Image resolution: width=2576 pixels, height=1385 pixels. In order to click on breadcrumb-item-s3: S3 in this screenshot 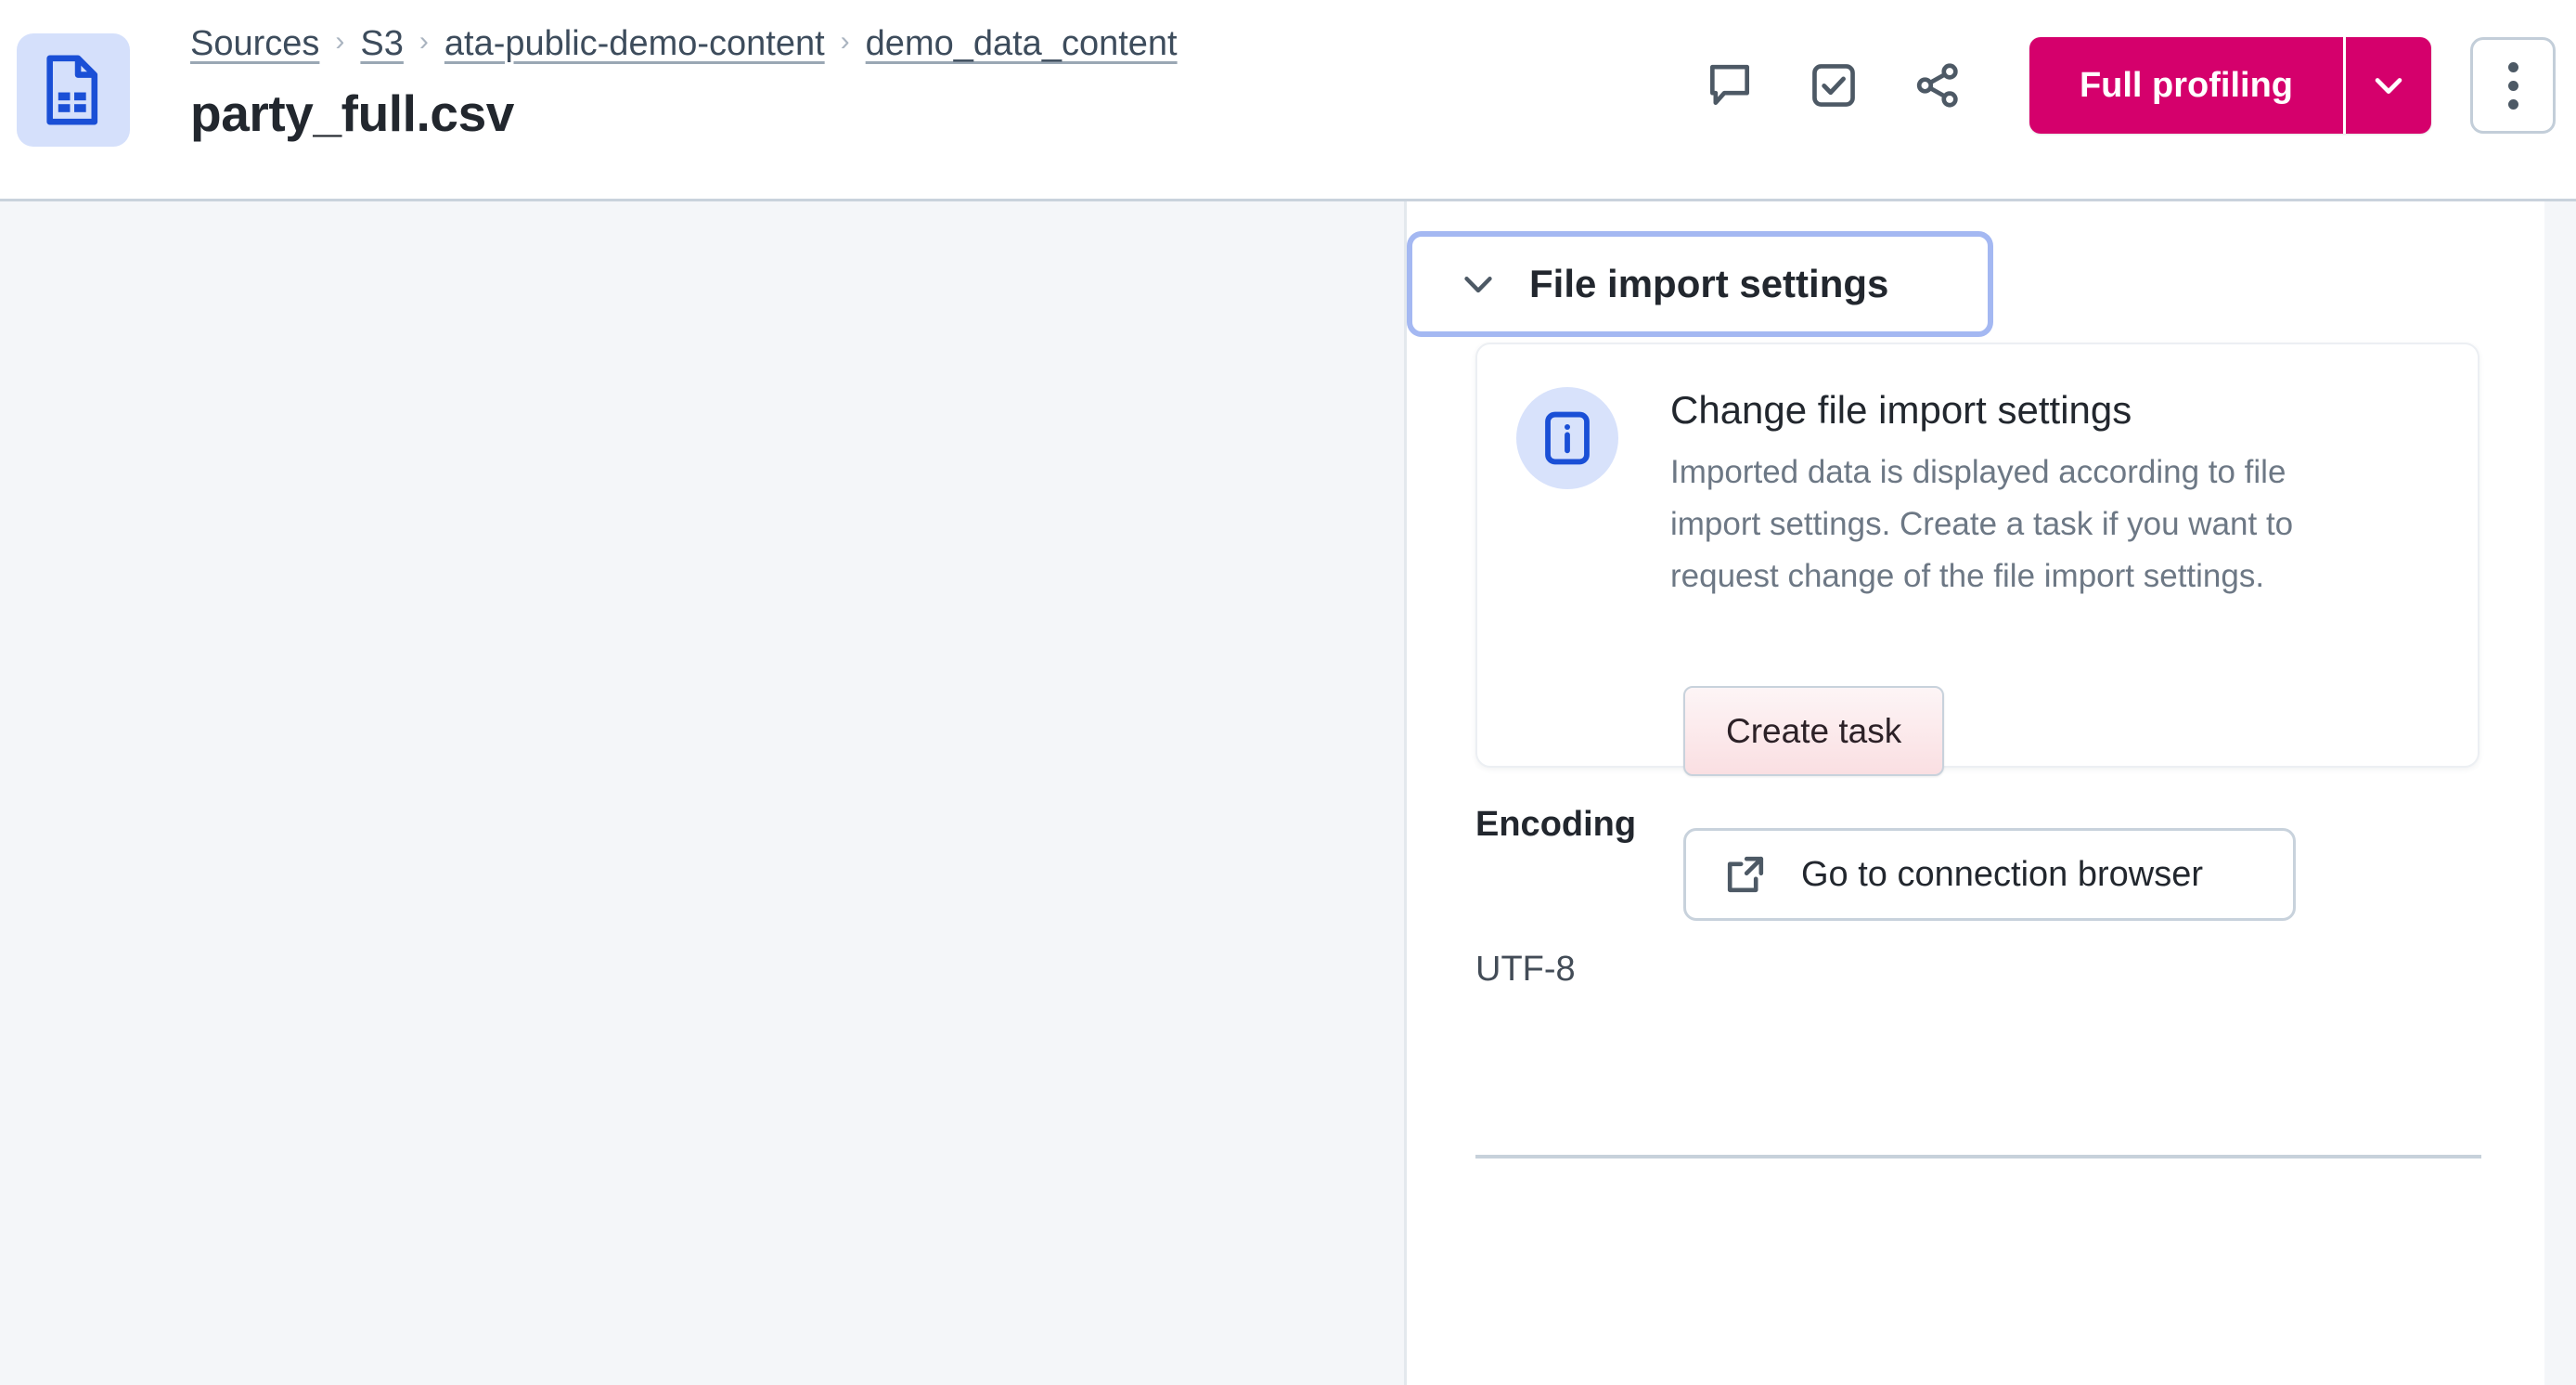, I will do `click(381, 44)`.